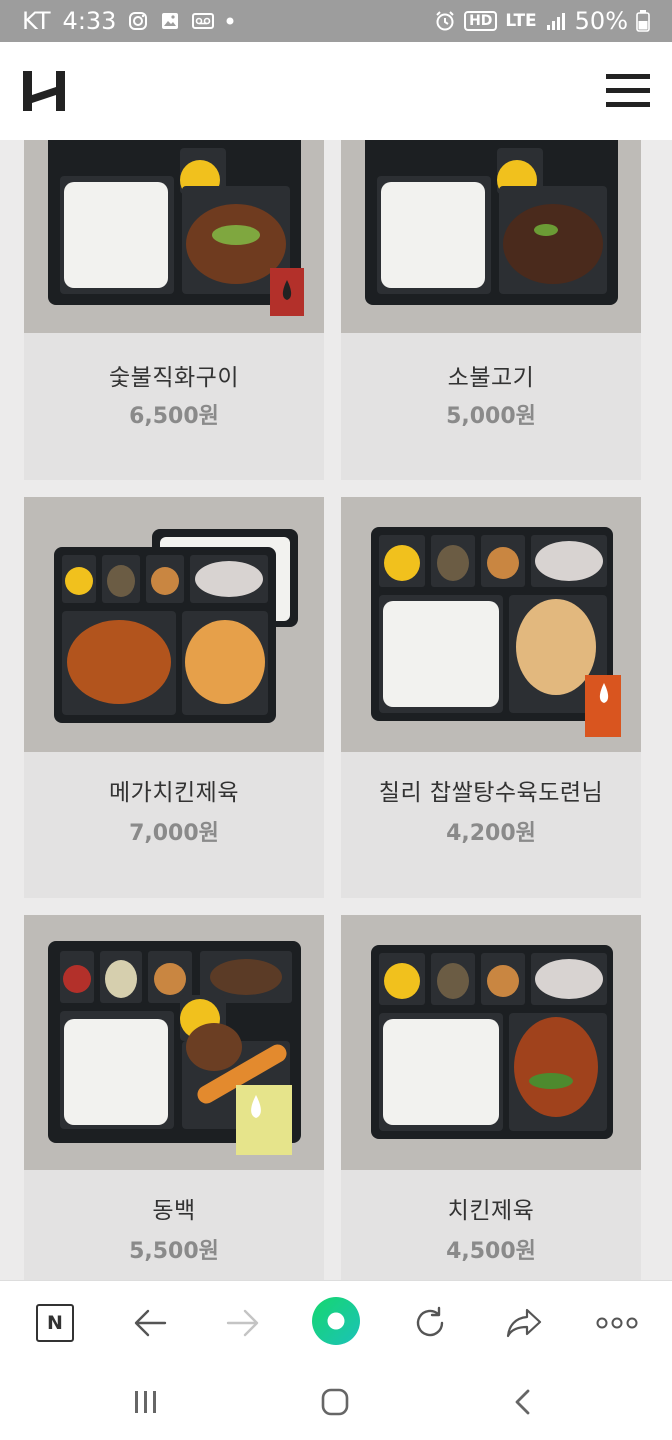  I want to click on back-icon, so click(523, 1402).